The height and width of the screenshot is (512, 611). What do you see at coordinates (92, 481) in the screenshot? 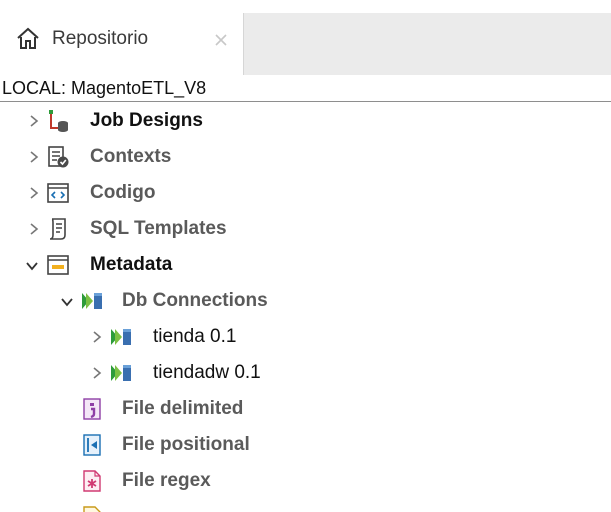
I see `file-regex-icon` at bounding box center [92, 481].